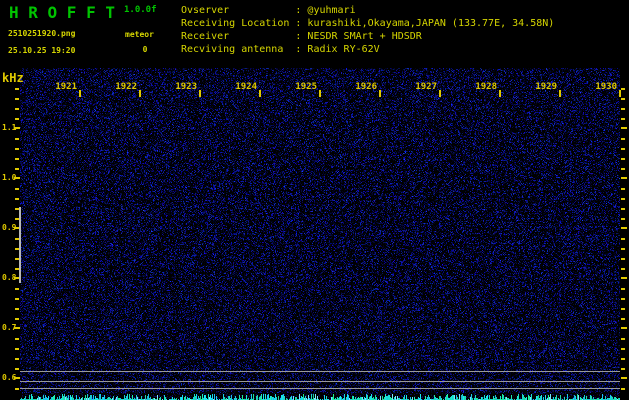  I want to click on noise-meter-canvas, so click(320, 396).